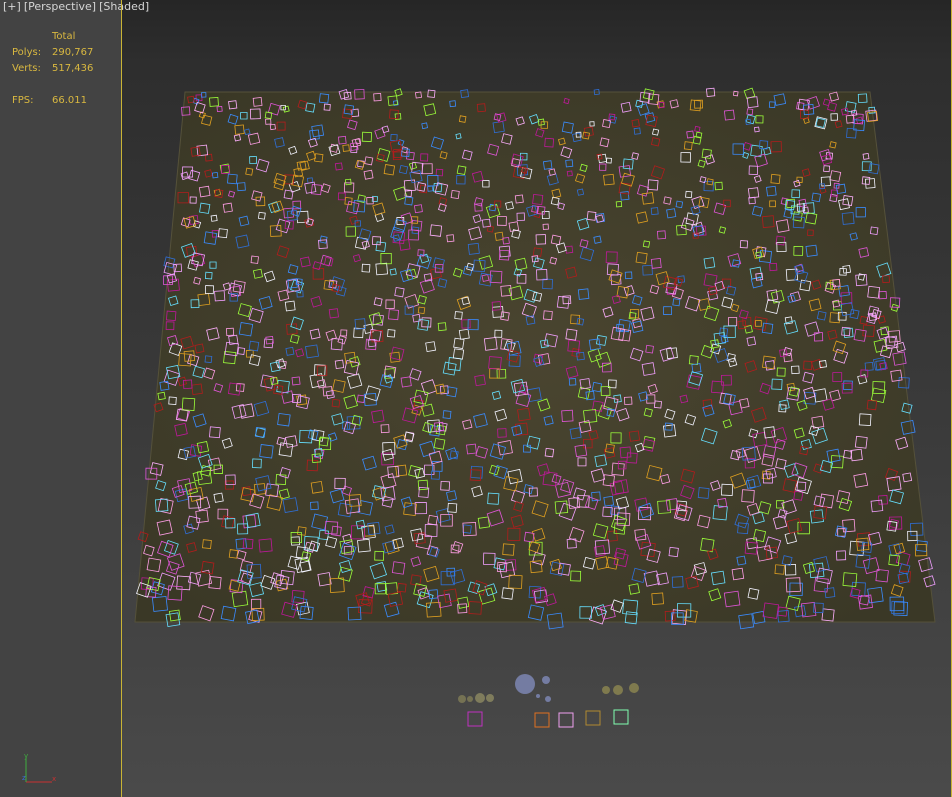  I want to click on viewport-menu-button: [+], so click(12, 7).